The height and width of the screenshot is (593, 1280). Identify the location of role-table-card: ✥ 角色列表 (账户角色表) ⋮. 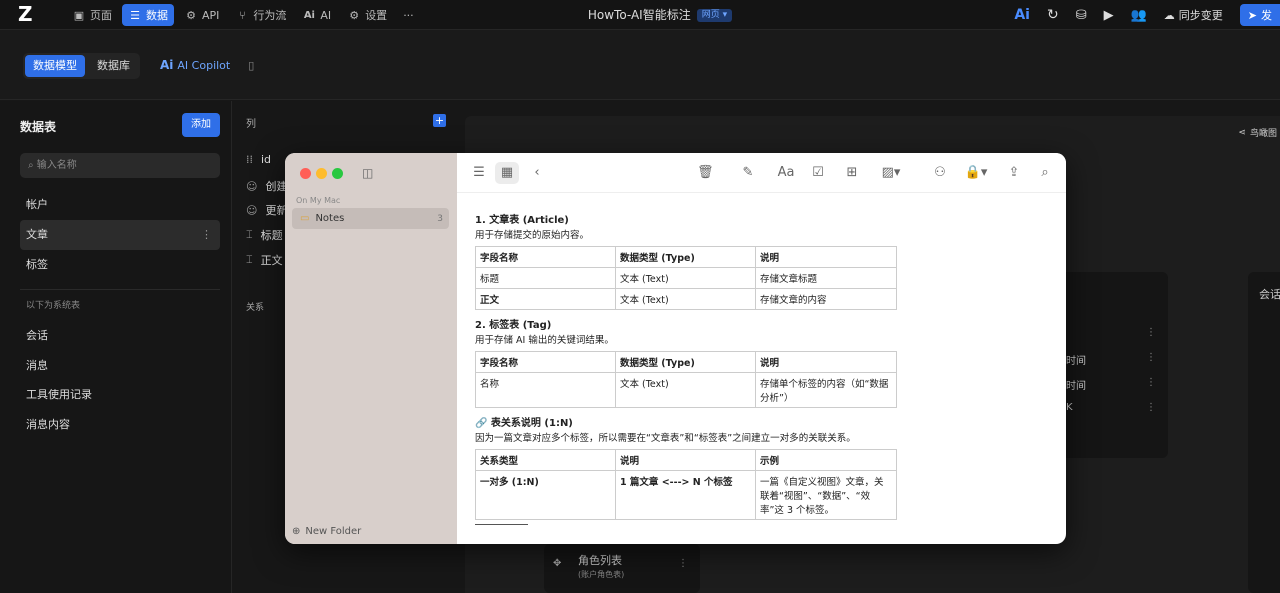
(622, 568).